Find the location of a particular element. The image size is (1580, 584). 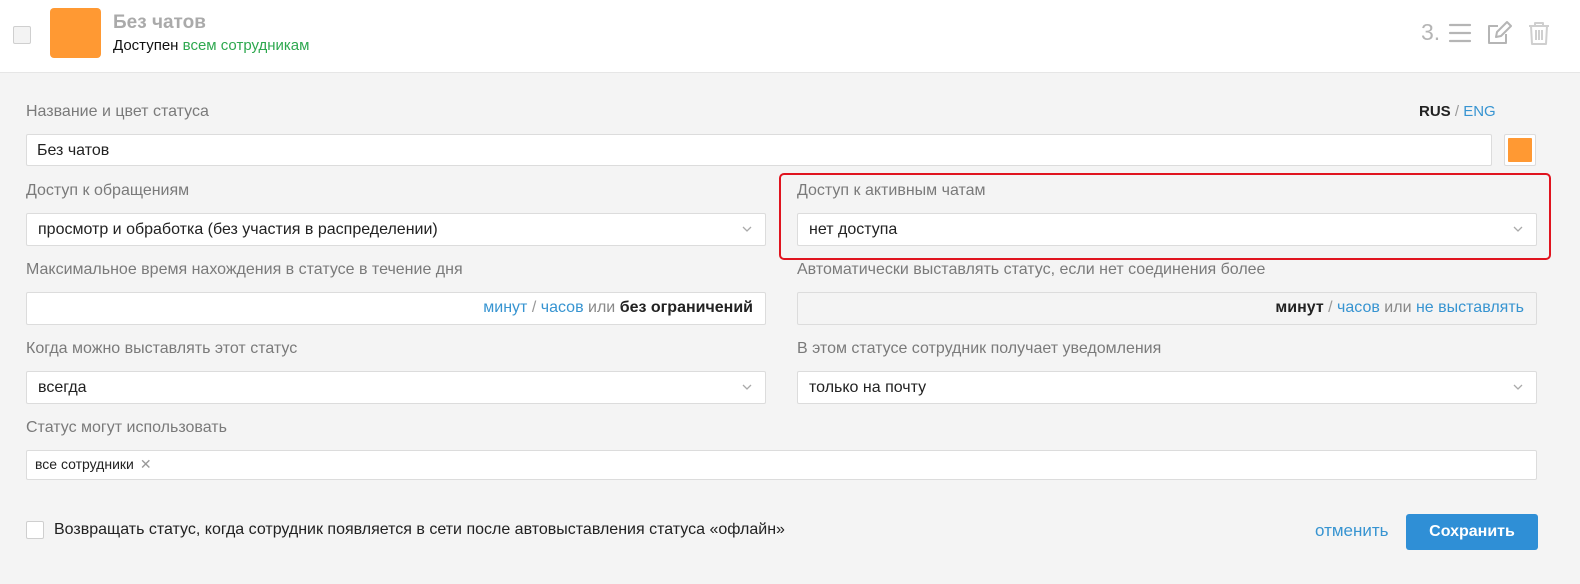

tickets-access-label: Доступ к обращениям is located at coordinates (108, 190).